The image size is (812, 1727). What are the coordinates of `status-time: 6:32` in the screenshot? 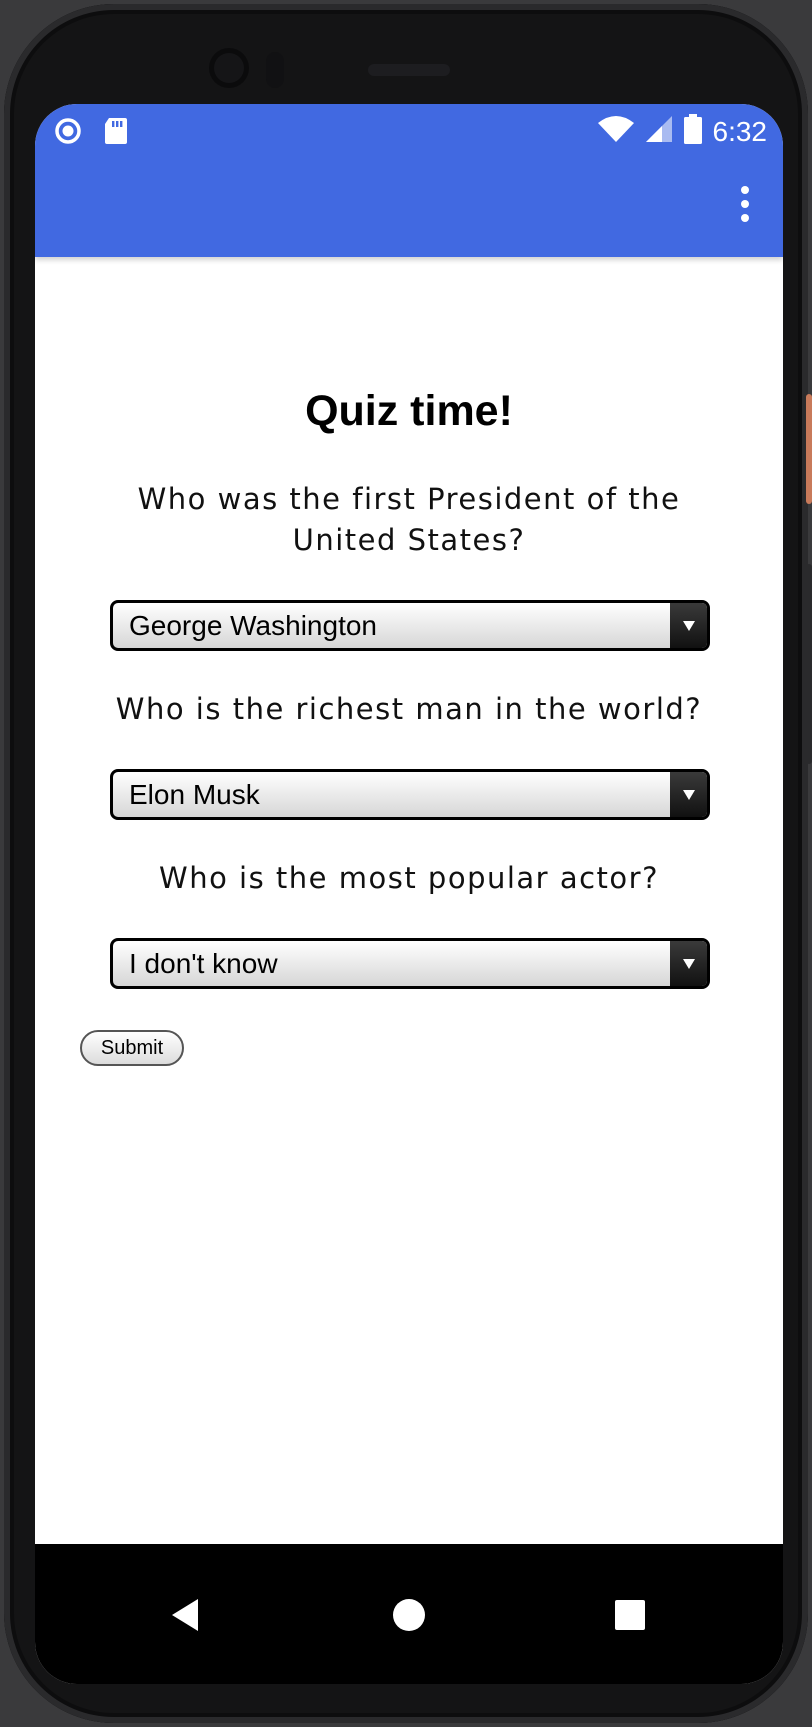 It's located at (740, 131).